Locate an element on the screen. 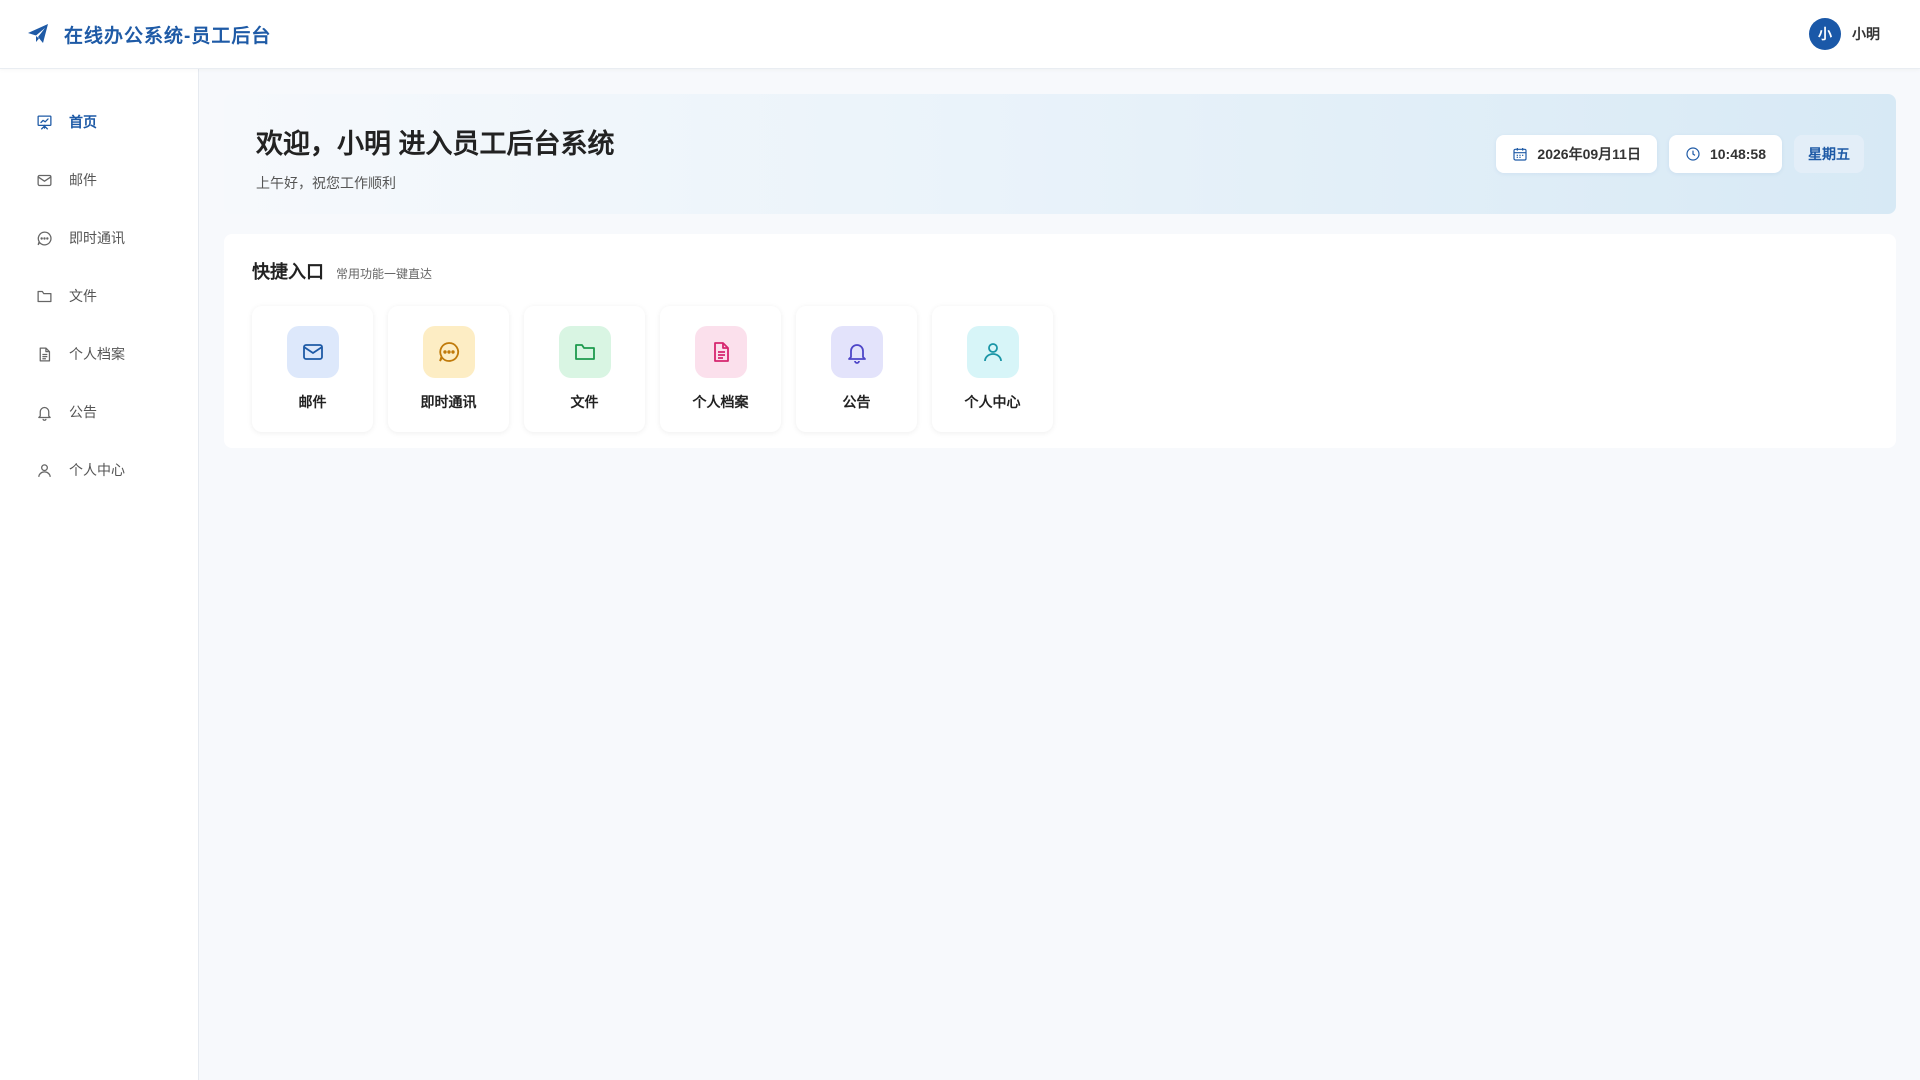 This screenshot has width=1920, height=1080. quick-tile-files: 文件 is located at coordinates (584, 369).